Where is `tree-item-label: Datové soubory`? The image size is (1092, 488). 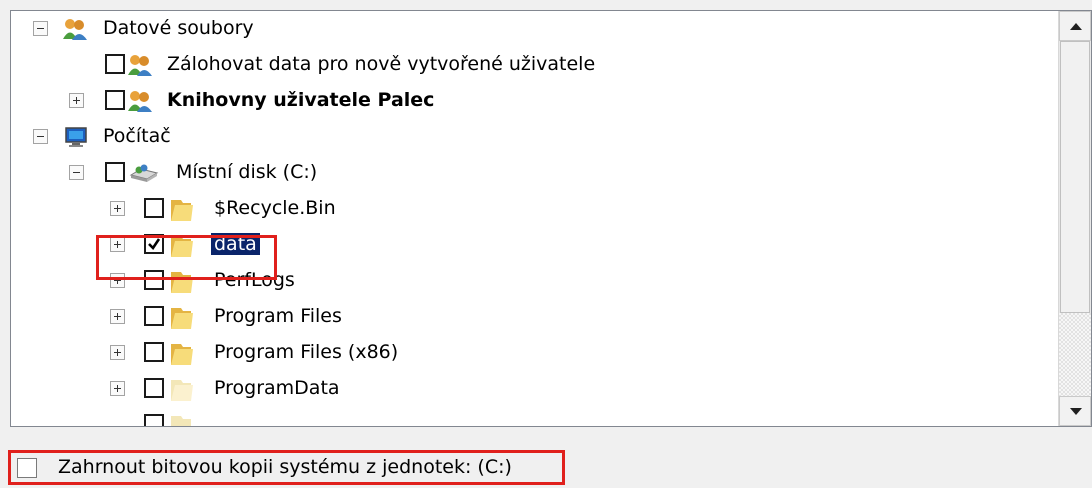 tree-item-label: Datové soubory is located at coordinates (178, 28).